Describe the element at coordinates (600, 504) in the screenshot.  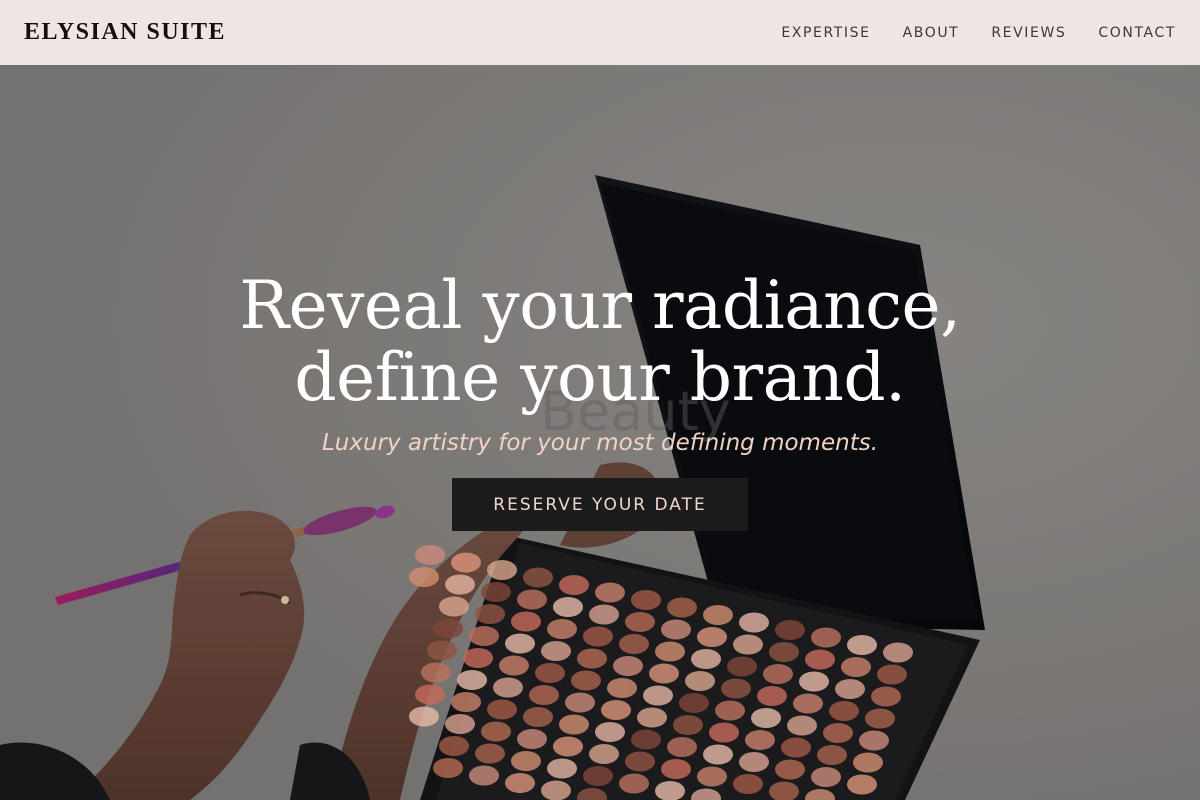
I see `reserve-date-button: RESERVE YOUR DATE` at that location.